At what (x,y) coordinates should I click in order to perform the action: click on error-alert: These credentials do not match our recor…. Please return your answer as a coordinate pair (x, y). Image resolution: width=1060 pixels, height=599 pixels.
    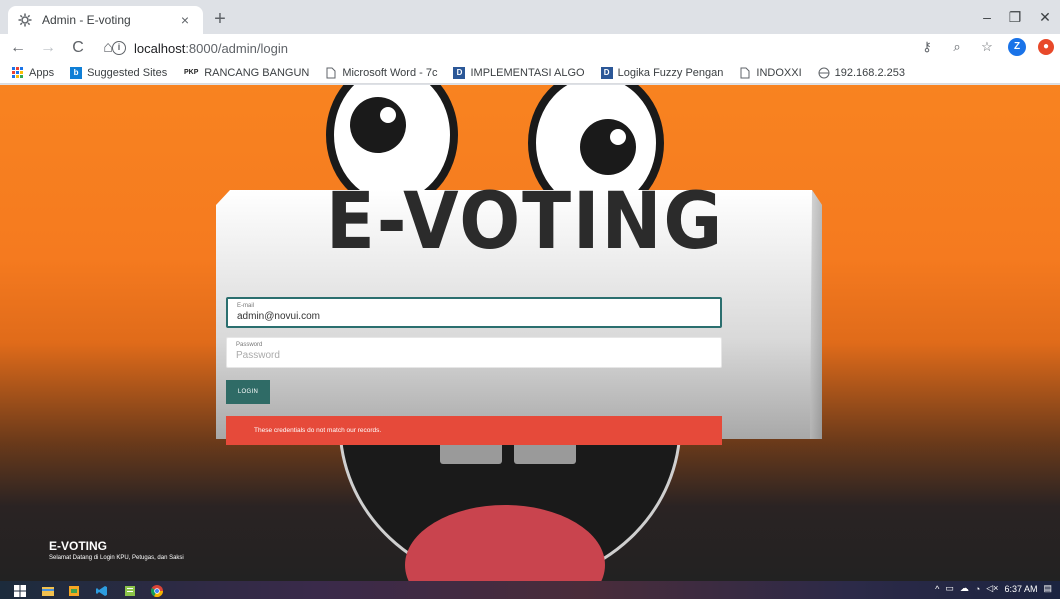
    Looking at the image, I should click on (474, 430).